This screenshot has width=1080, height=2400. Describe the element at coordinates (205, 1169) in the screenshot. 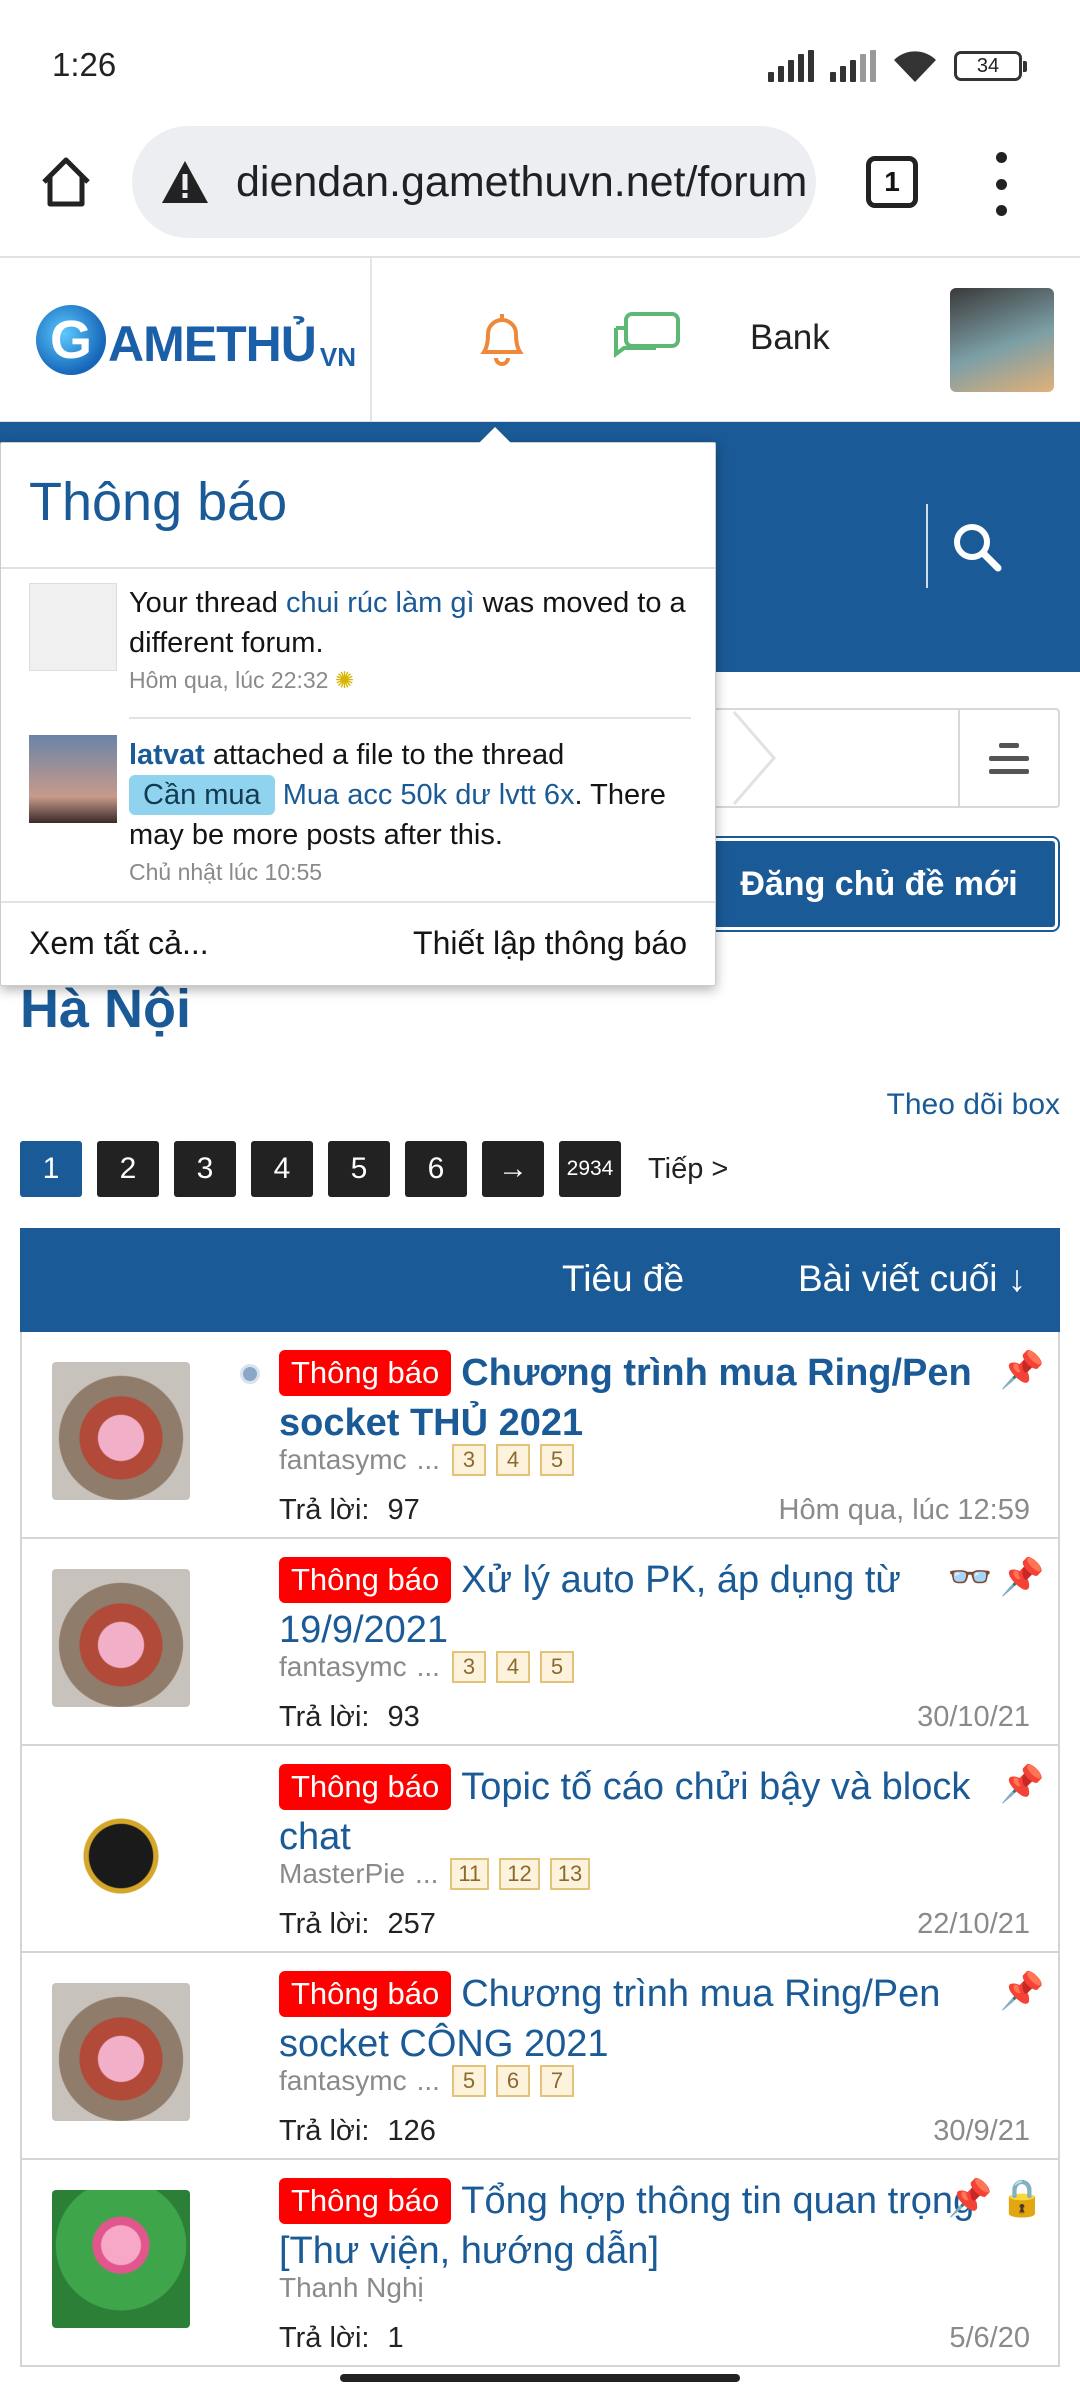

I see `page-button: 3` at that location.